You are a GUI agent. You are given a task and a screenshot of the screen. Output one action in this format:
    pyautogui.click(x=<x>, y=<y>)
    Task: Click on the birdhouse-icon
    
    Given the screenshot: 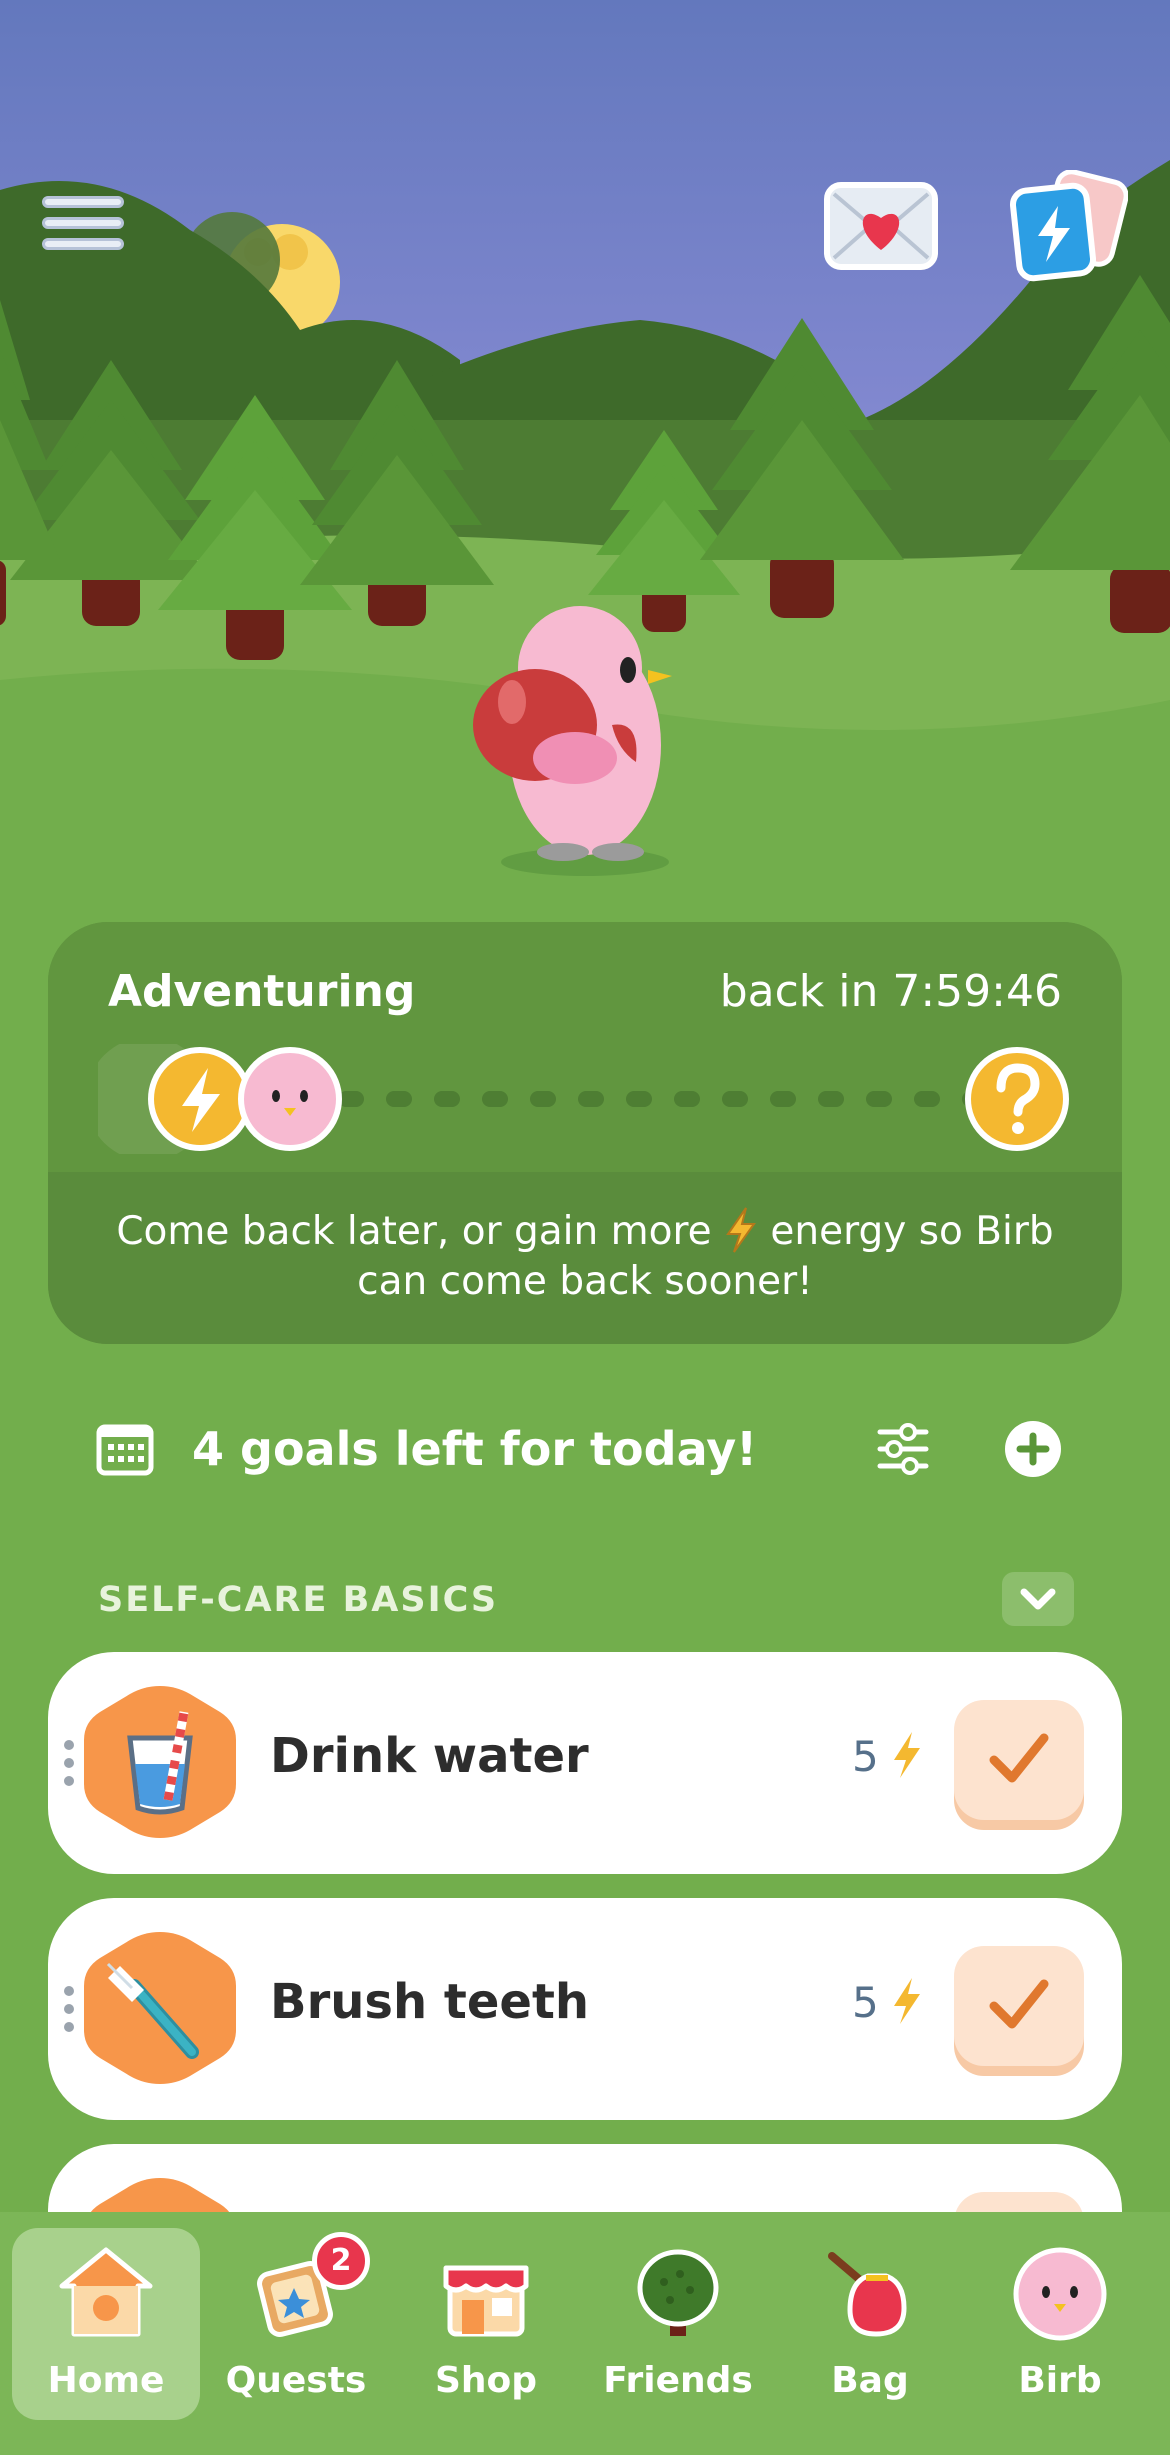 What is the action you would take?
    pyautogui.click(x=106, y=2292)
    